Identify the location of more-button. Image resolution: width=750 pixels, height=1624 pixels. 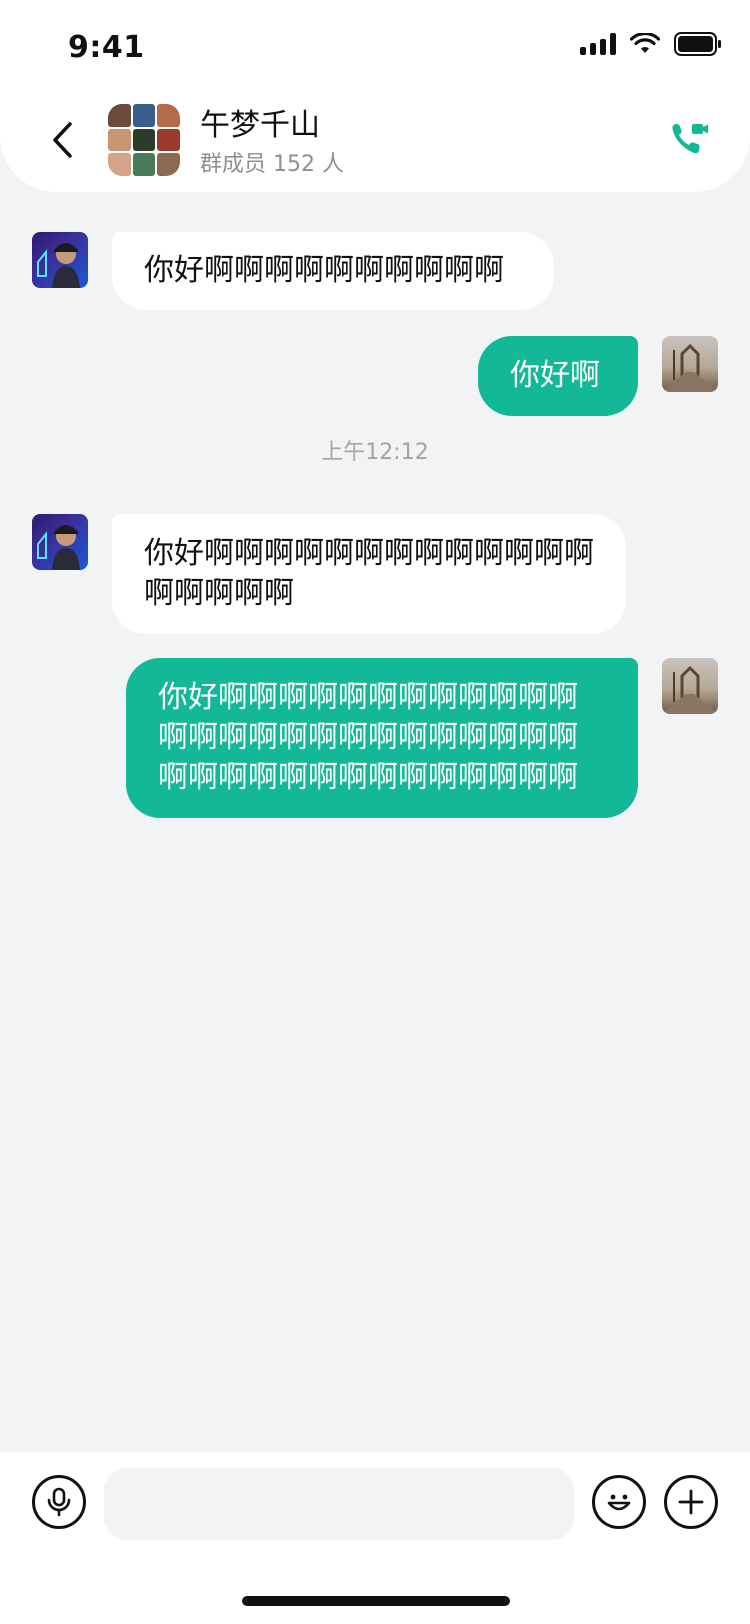
(691, 1502).